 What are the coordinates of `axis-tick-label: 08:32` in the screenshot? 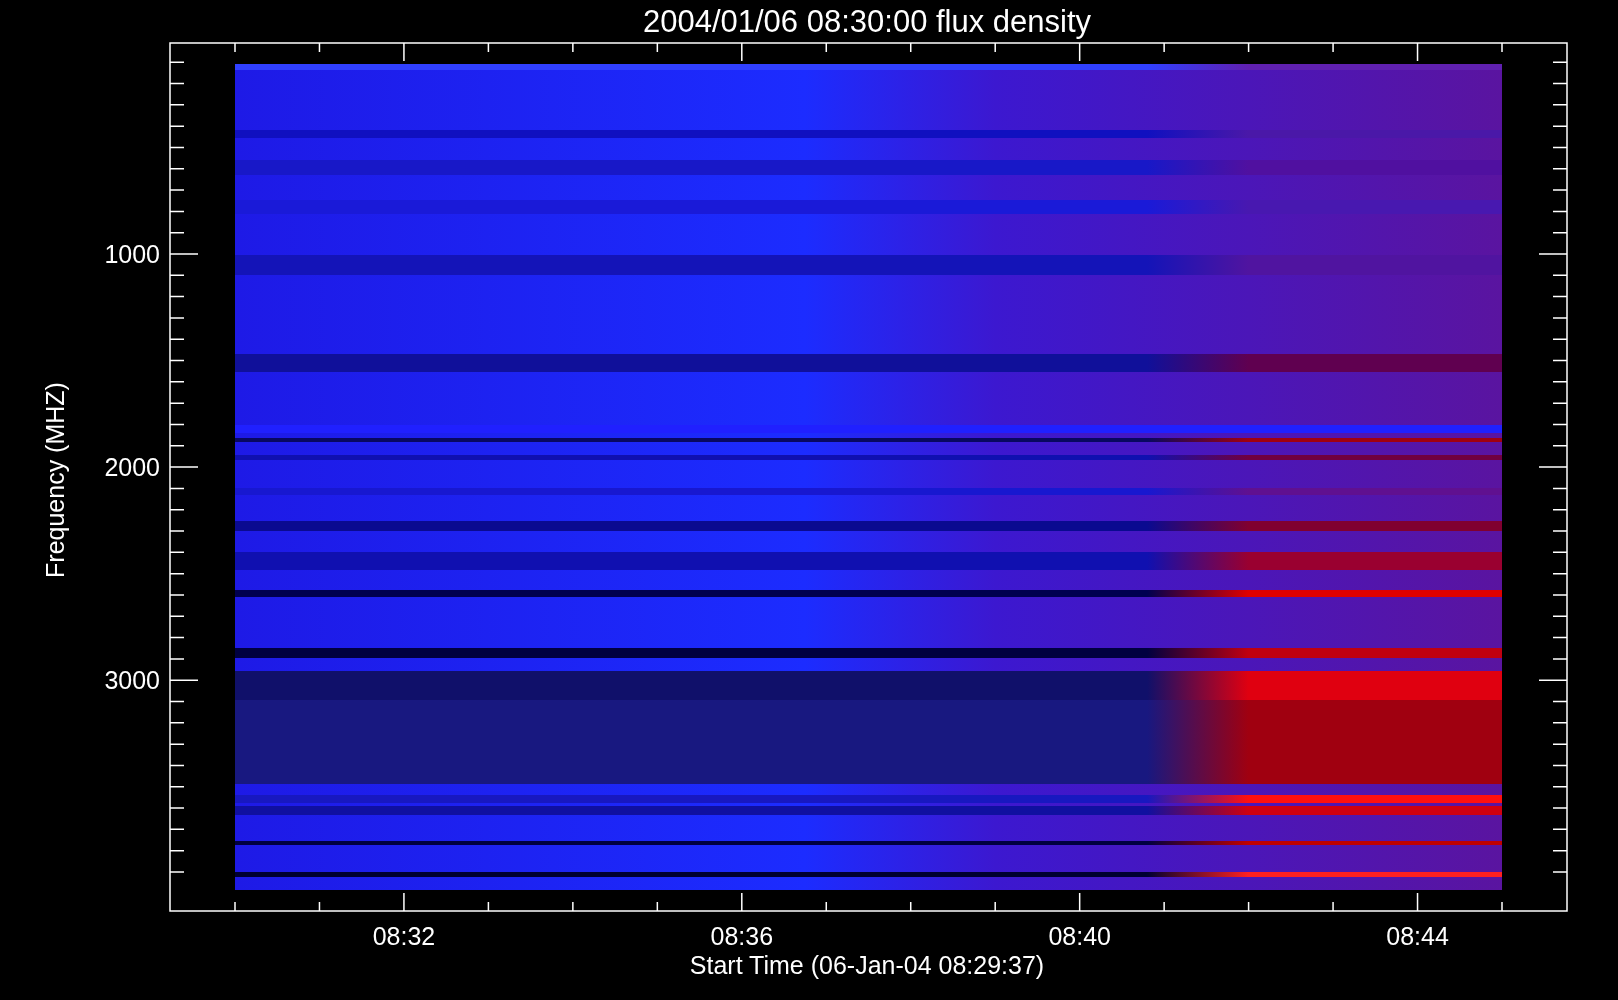 It's located at (404, 936).